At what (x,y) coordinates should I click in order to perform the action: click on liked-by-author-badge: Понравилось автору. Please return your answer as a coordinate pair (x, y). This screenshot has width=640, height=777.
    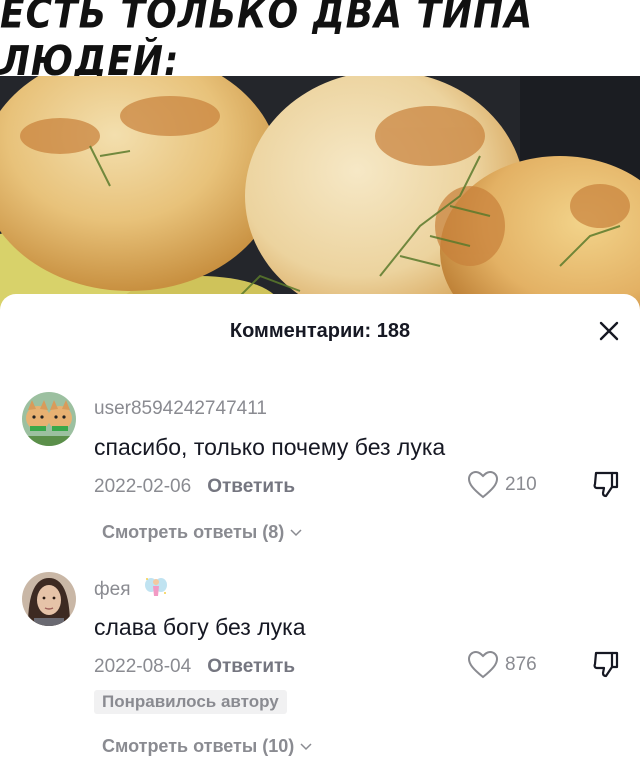
    Looking at the image, I should click on (190, 702).